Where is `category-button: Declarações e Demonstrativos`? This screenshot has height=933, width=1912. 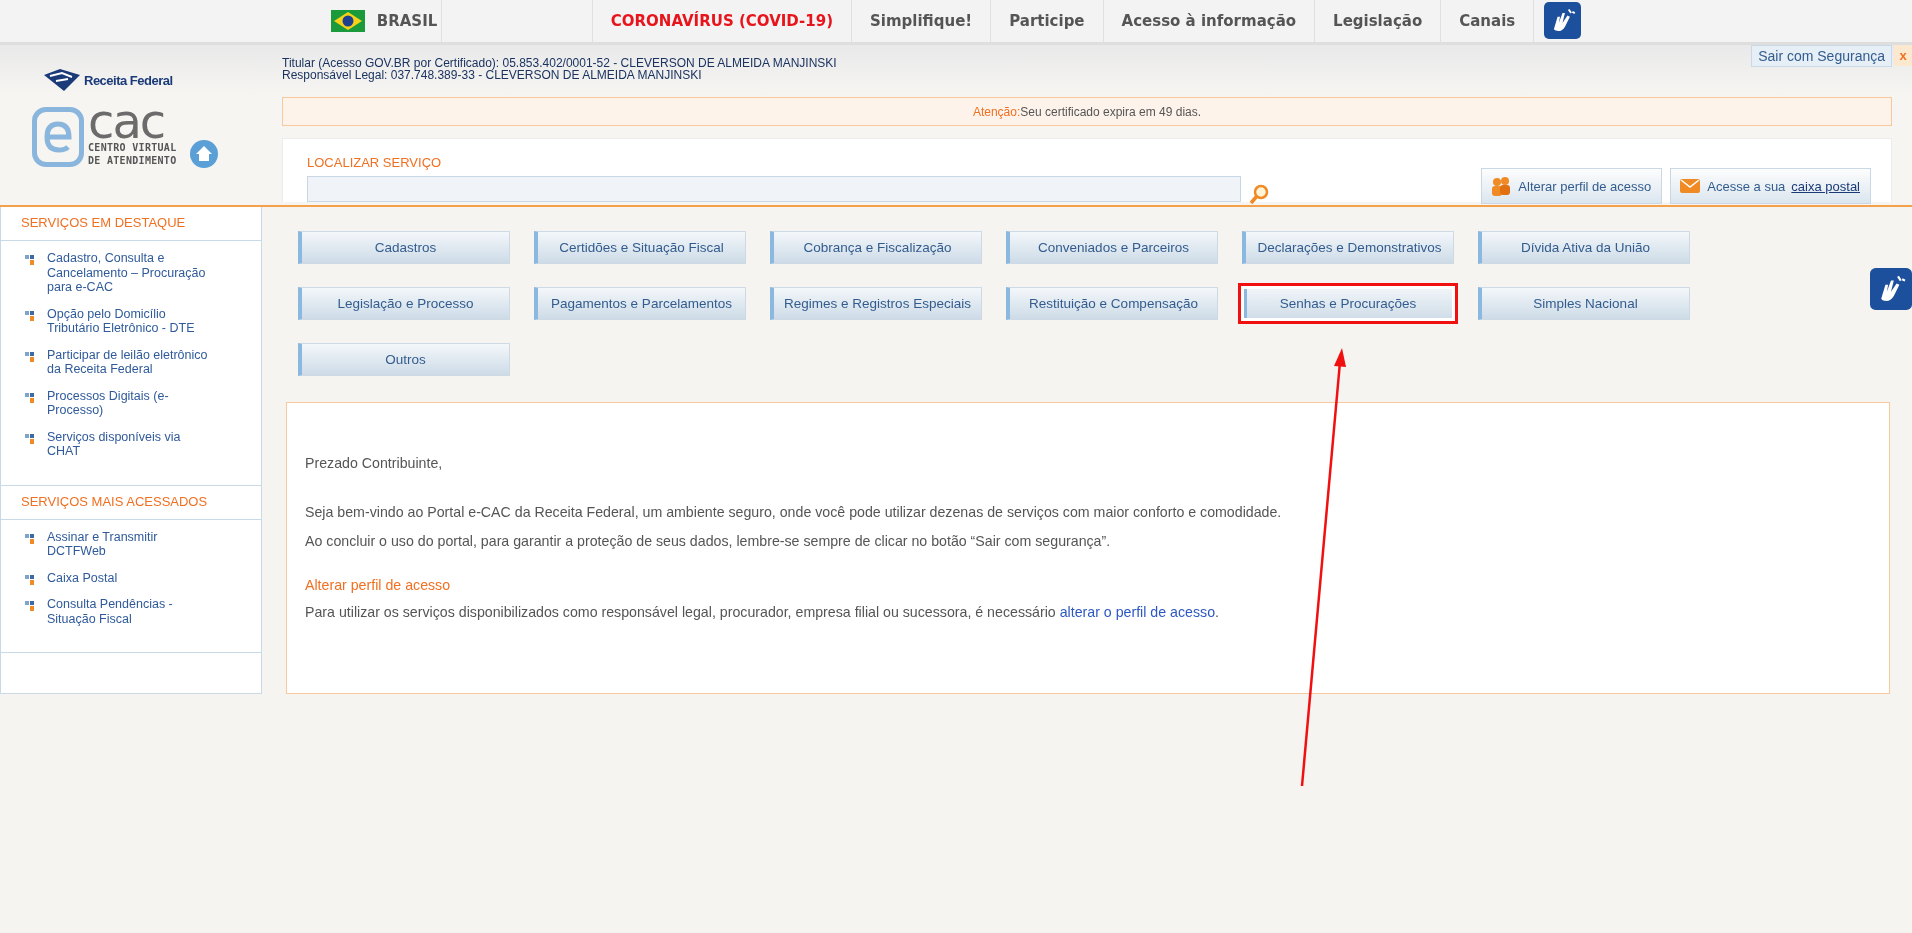 category-button: Declarações e Demonstrativos is located at coordinates (1348, 247).